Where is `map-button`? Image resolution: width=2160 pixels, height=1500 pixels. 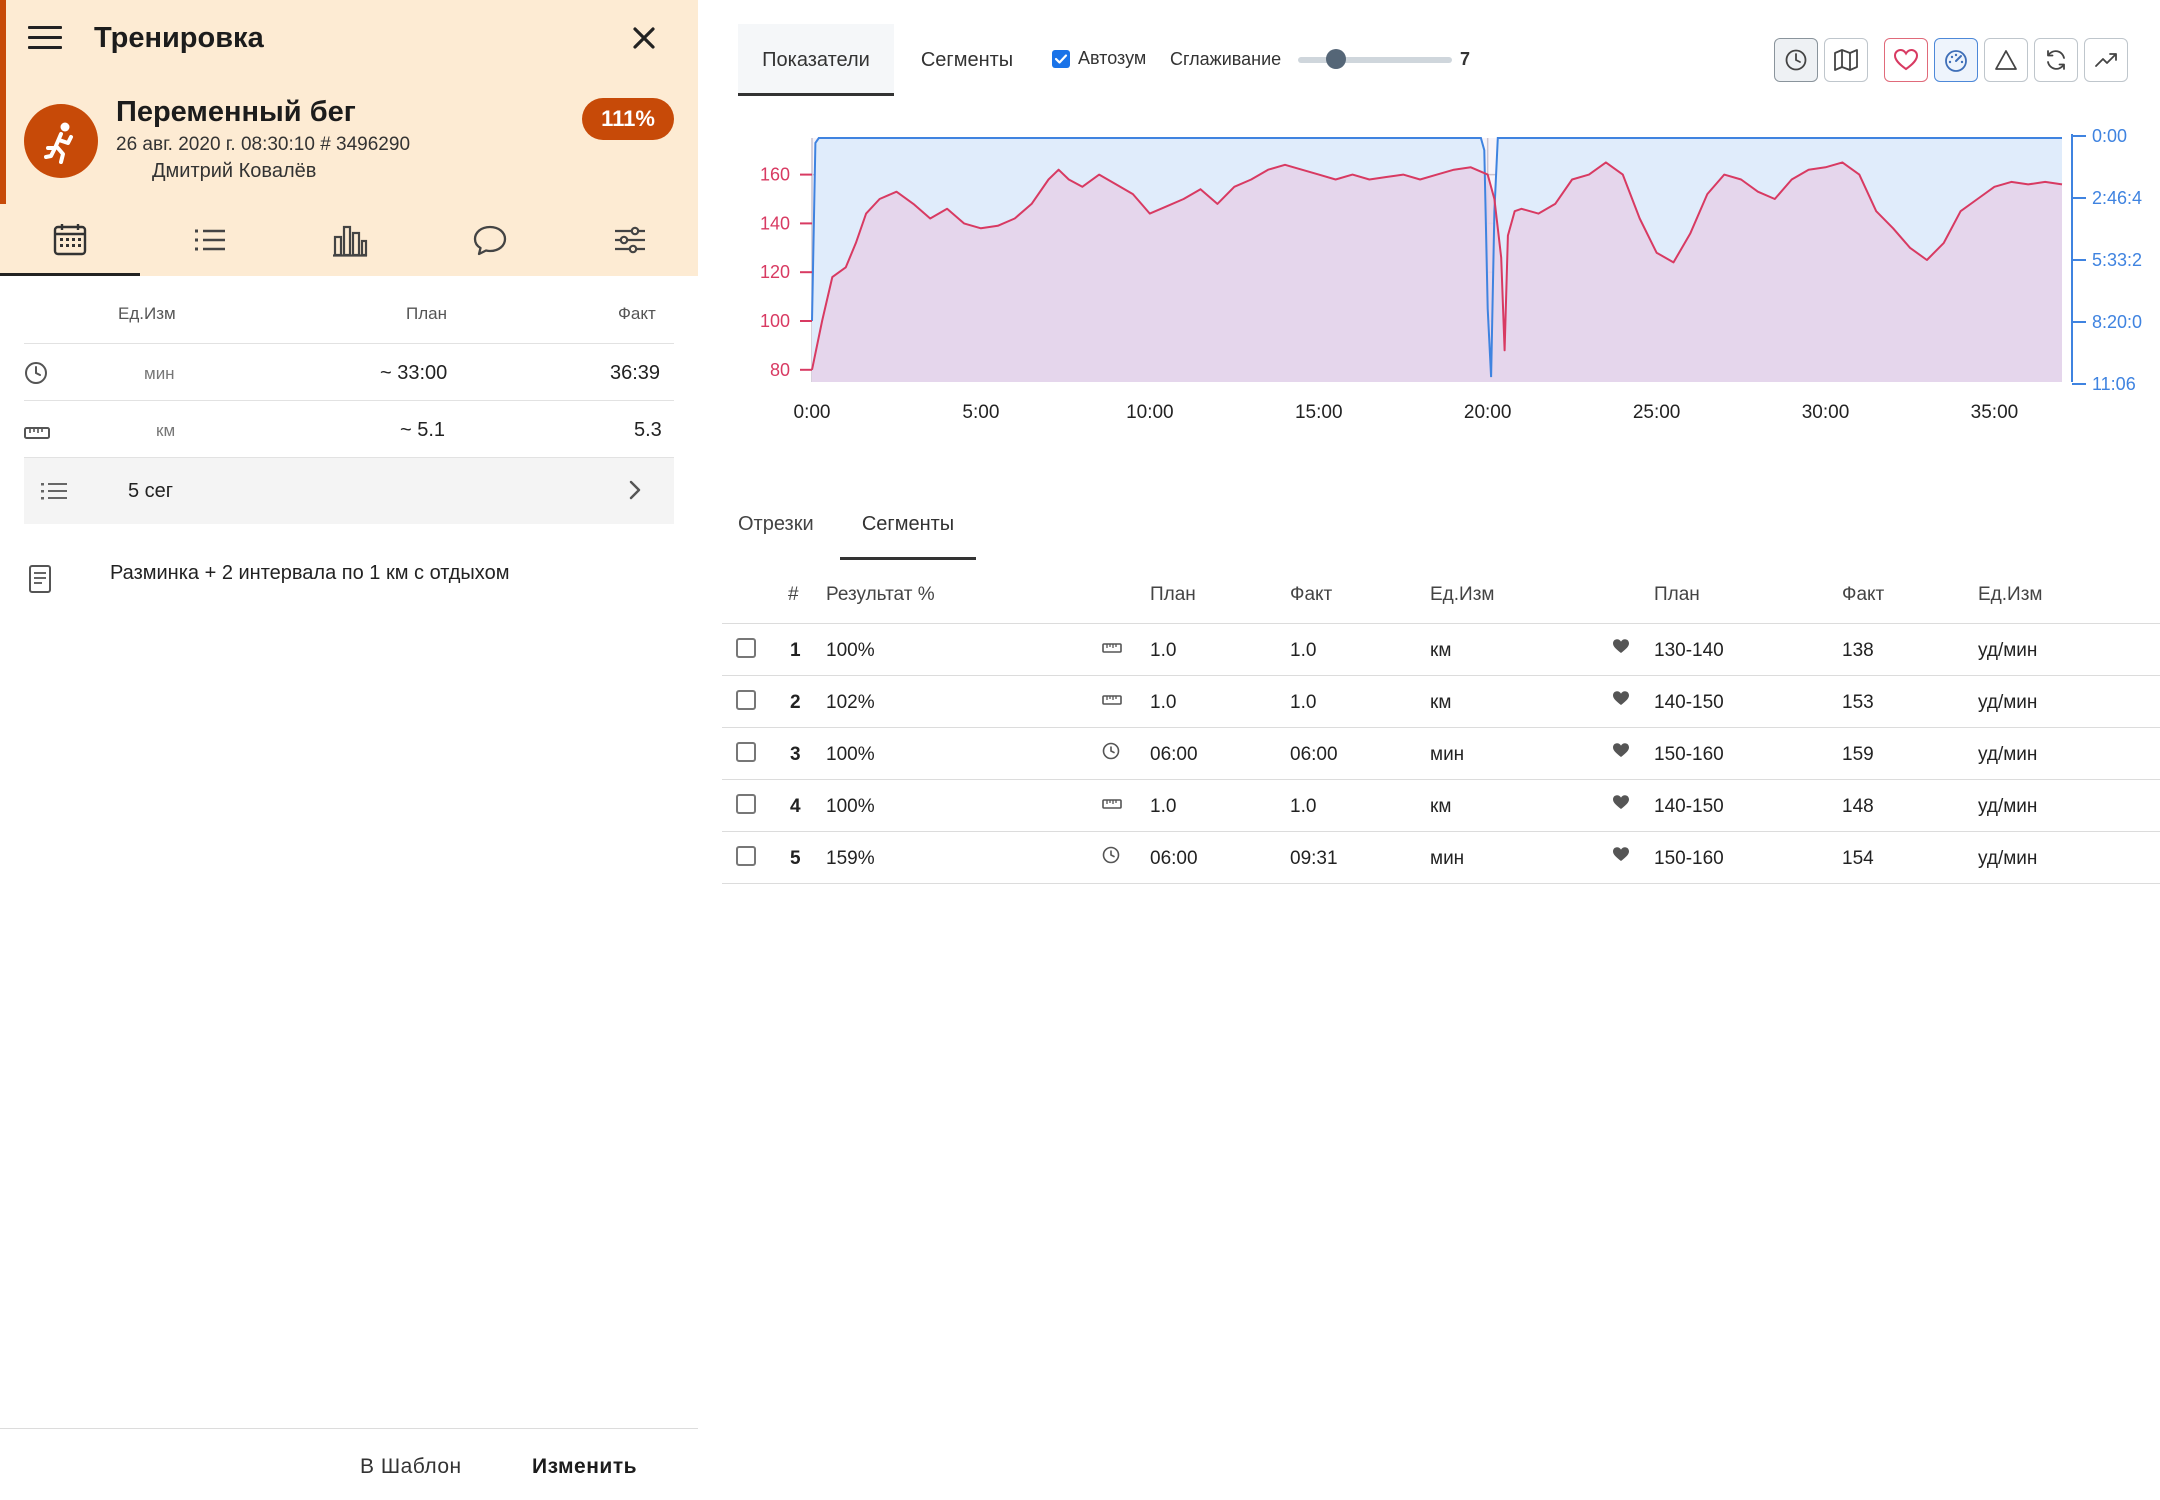 map-button is located at coordinates (1846, 60).